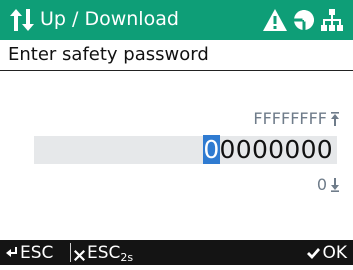  I want to click on esc-2s-softkey: ESC2s, so click(103, 255).